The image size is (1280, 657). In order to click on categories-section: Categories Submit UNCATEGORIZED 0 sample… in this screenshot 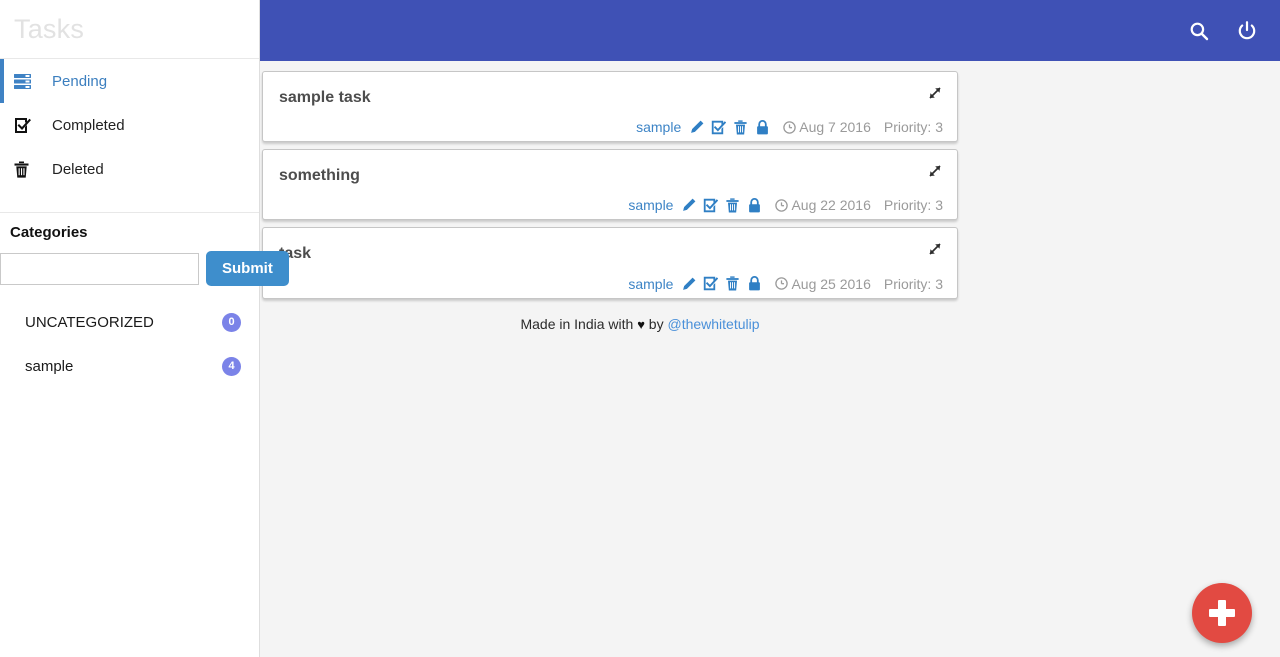, I will do `click(144, 300)`.